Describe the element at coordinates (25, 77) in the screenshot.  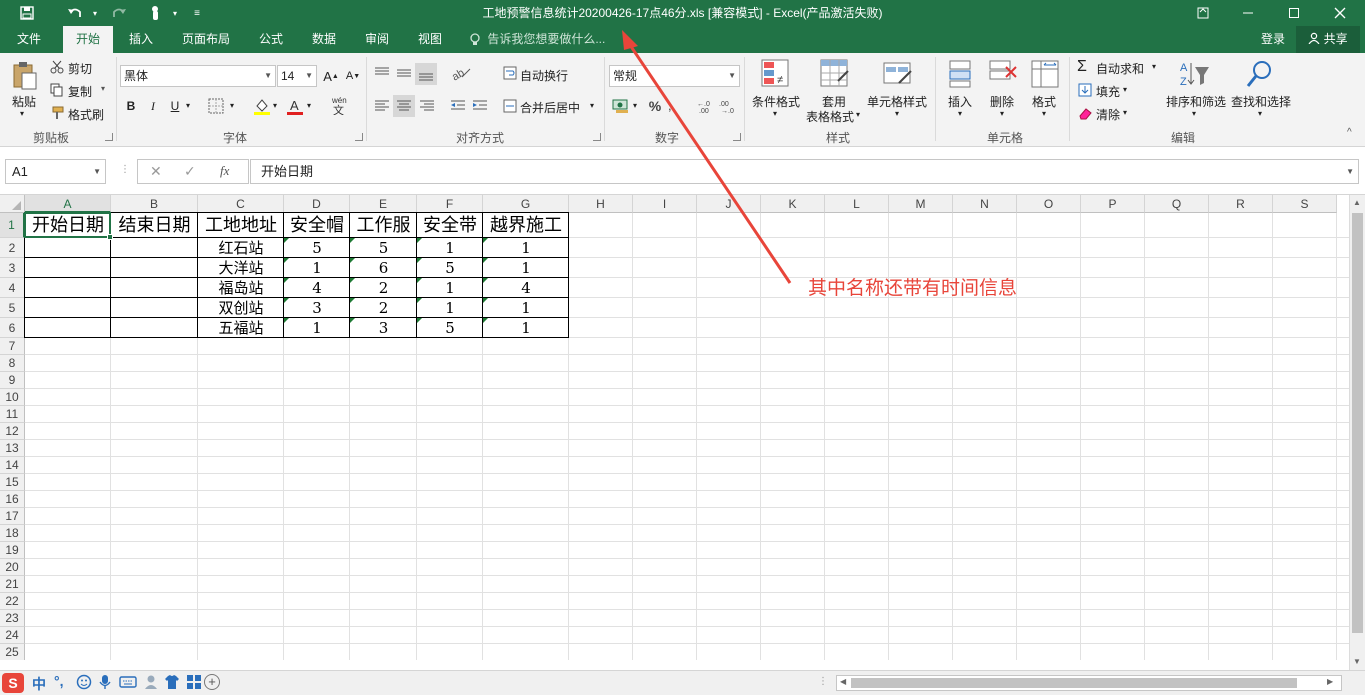
I see `paste-icon` at that location.